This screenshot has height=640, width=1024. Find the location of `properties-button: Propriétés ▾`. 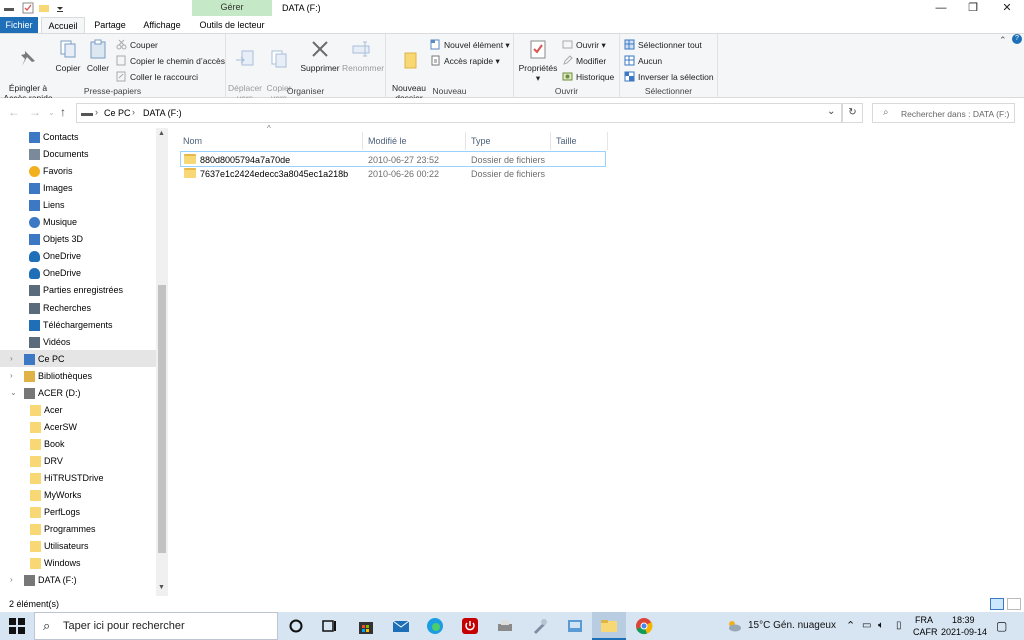

properties-button: Propriétés ▾ is located at coordinates (538, 60).